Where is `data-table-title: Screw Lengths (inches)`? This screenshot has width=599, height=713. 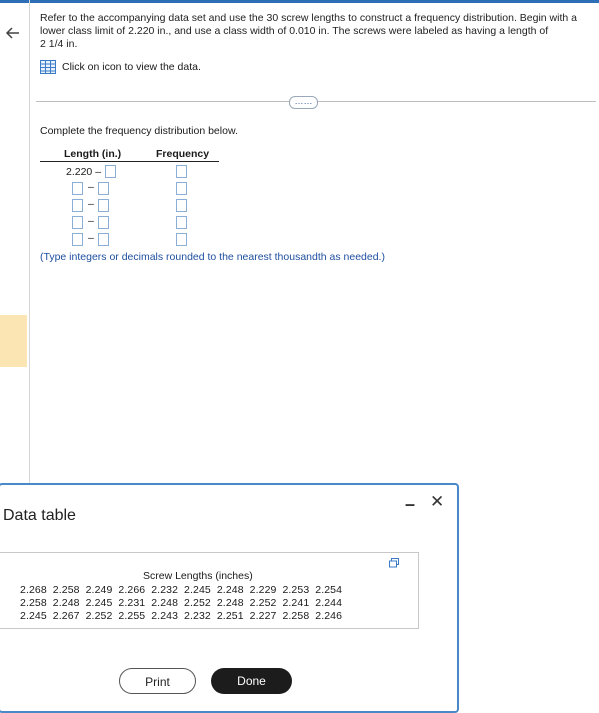 data-table-title: Screw Lengths (inches) is located at coordinates (198, 576).